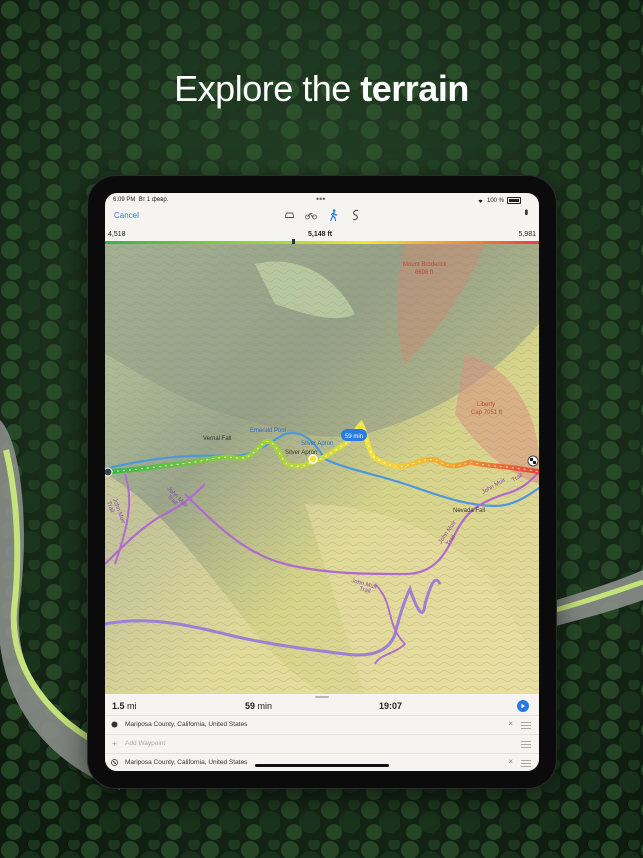 Image resolution: width=643 pixels, height=858 pixels. Describe the element at coordinates (322, 743) in the screenshot. I see `waypoint-row-add: Add Waypoint` at that location.